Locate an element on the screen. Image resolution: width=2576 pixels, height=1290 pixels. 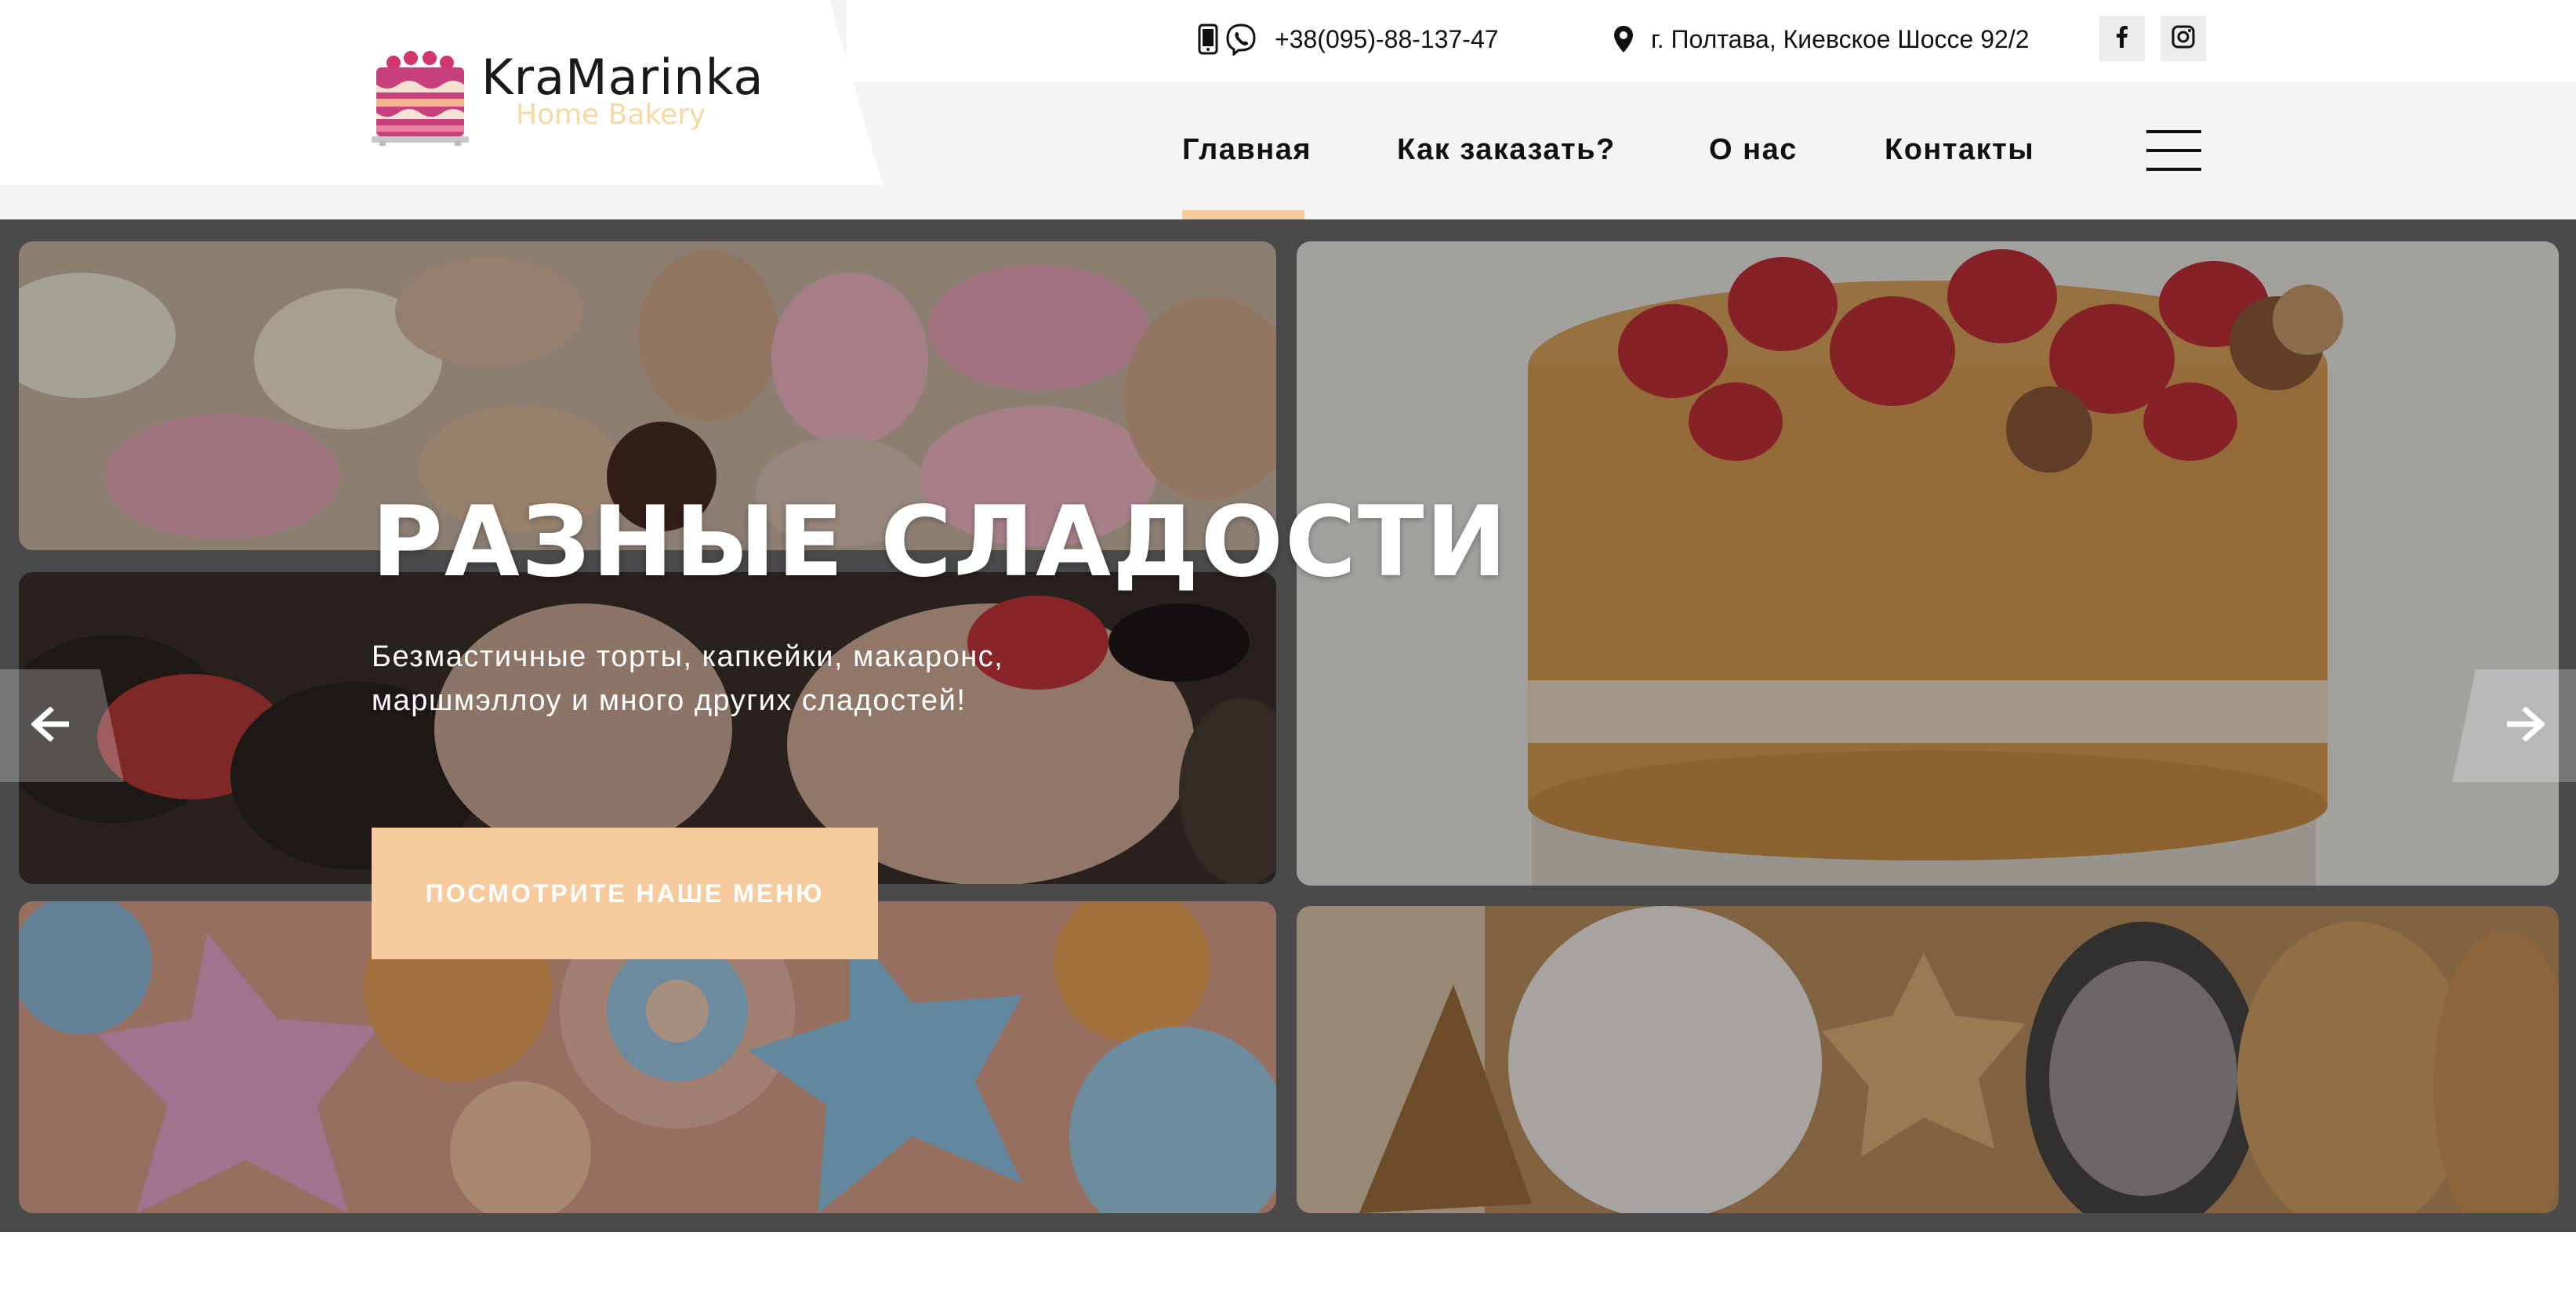
viber-icon is located at coordinates (1241, 39).